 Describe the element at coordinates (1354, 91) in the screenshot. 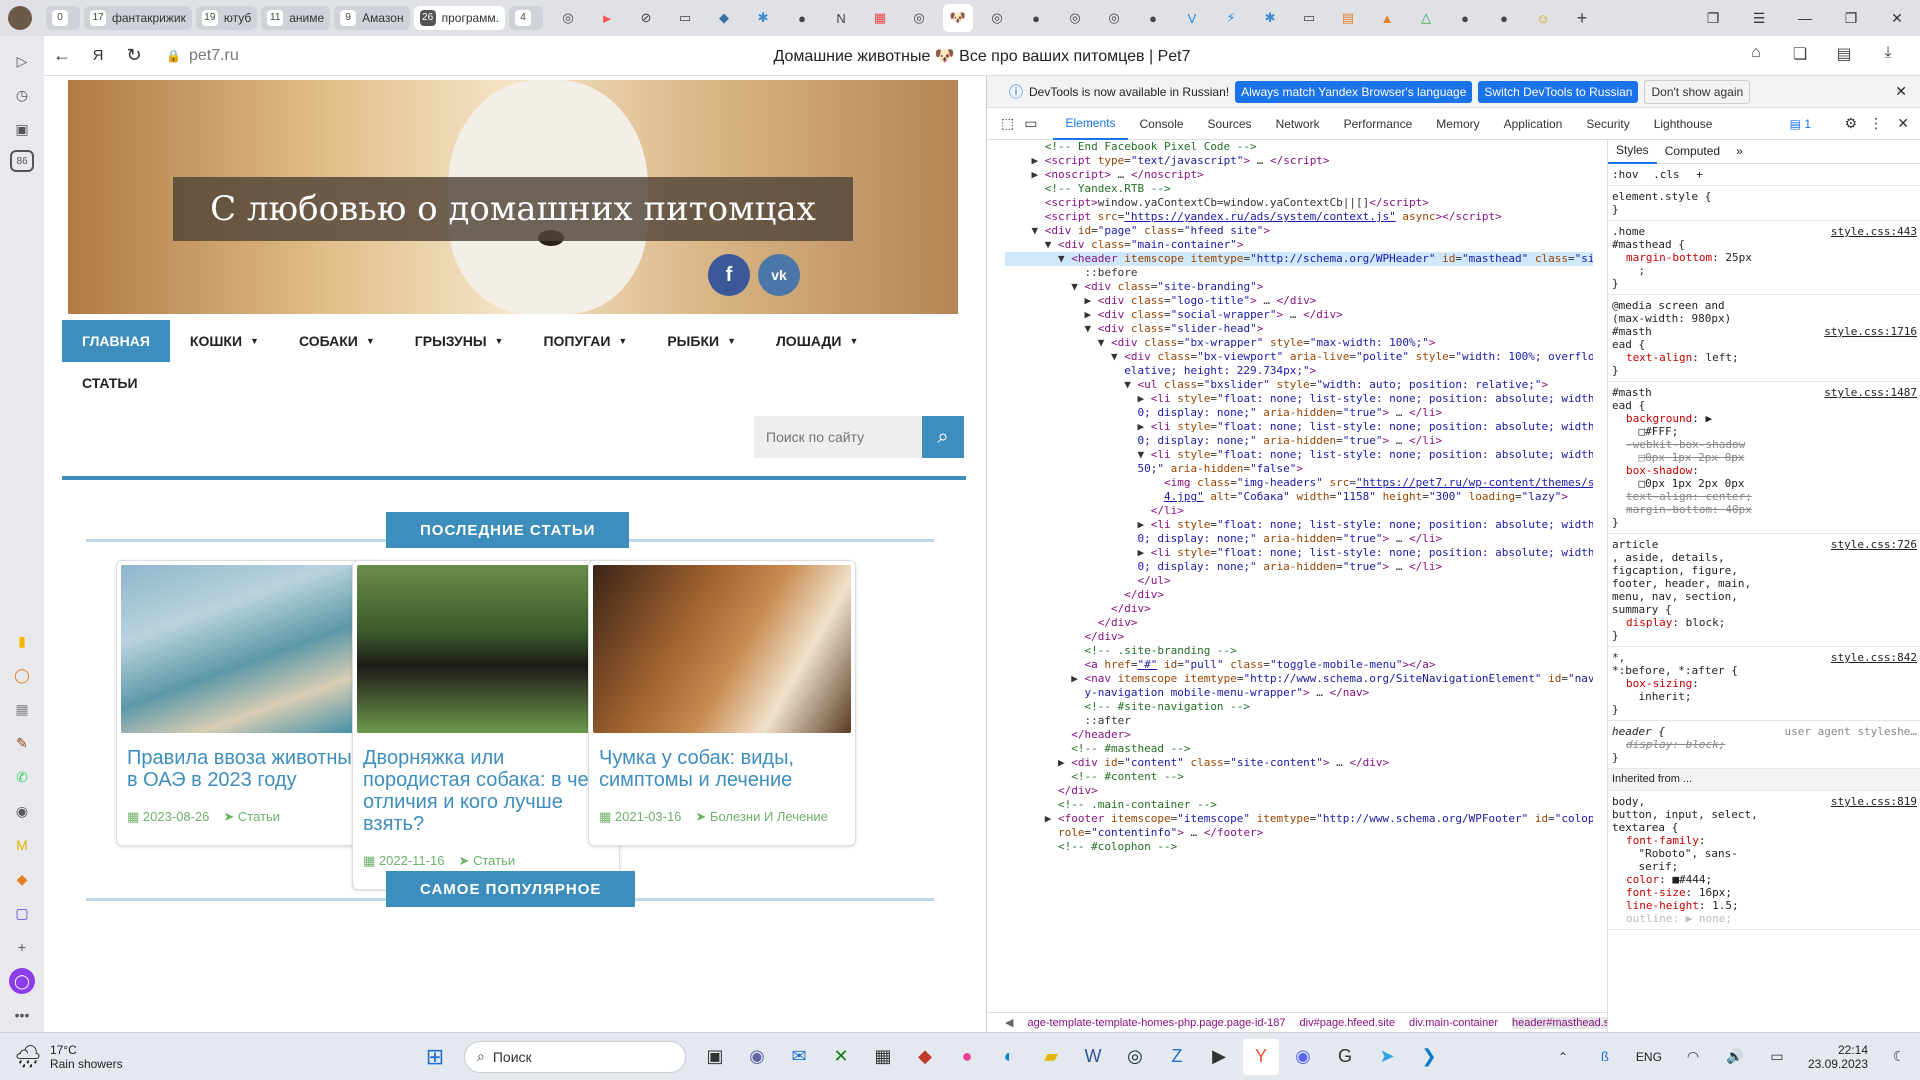

I see `match-language-button: Always match Yandex Browser's language` at that location.